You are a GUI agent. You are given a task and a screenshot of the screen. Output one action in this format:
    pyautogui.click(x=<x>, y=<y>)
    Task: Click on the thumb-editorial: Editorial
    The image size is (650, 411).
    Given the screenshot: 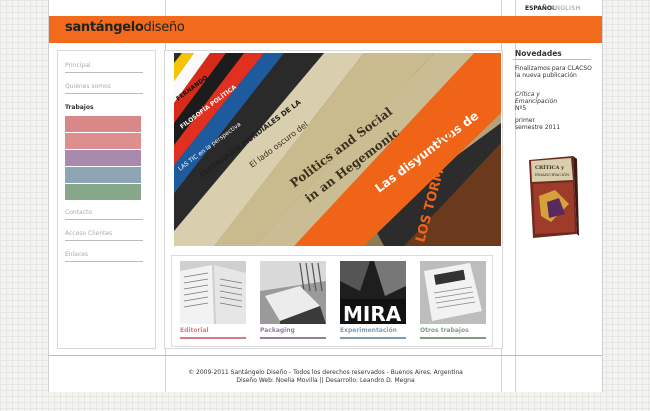 What is the action you would take?
    pyautogui.click(x=213, y=302)
    